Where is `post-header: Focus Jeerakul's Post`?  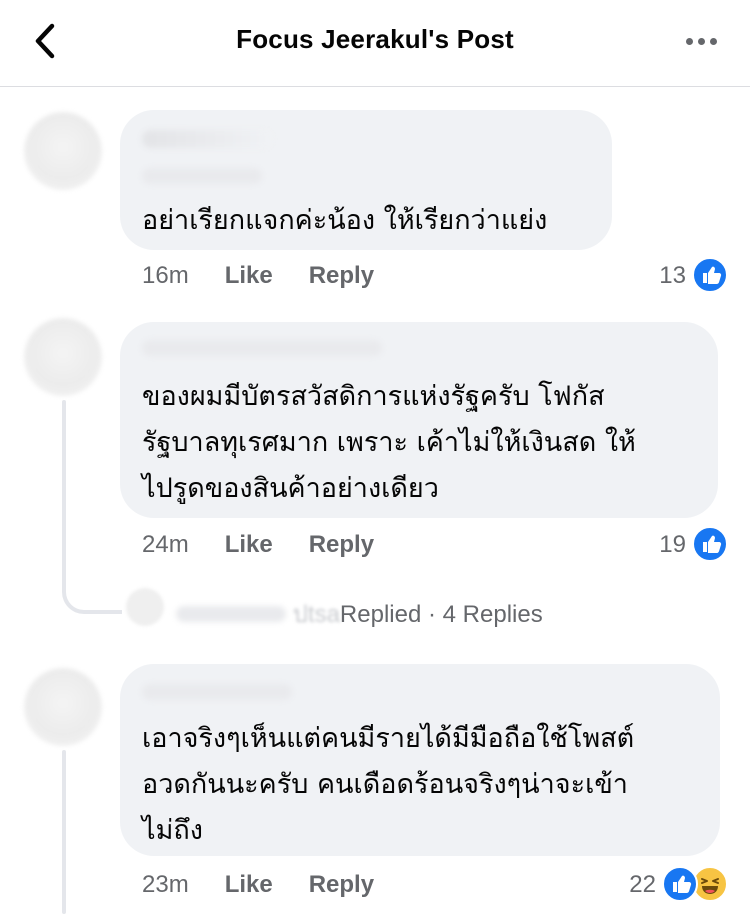
post-header: Focus Jeerakul's Post is located at coordinates (375, 43).